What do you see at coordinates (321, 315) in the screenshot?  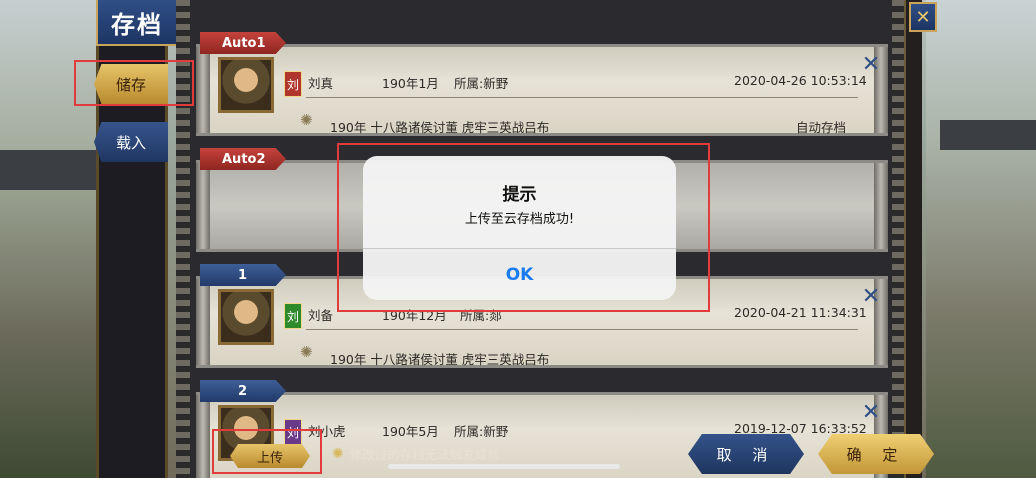 I see `character-name: 刘备` at bounding box center [321, 315].